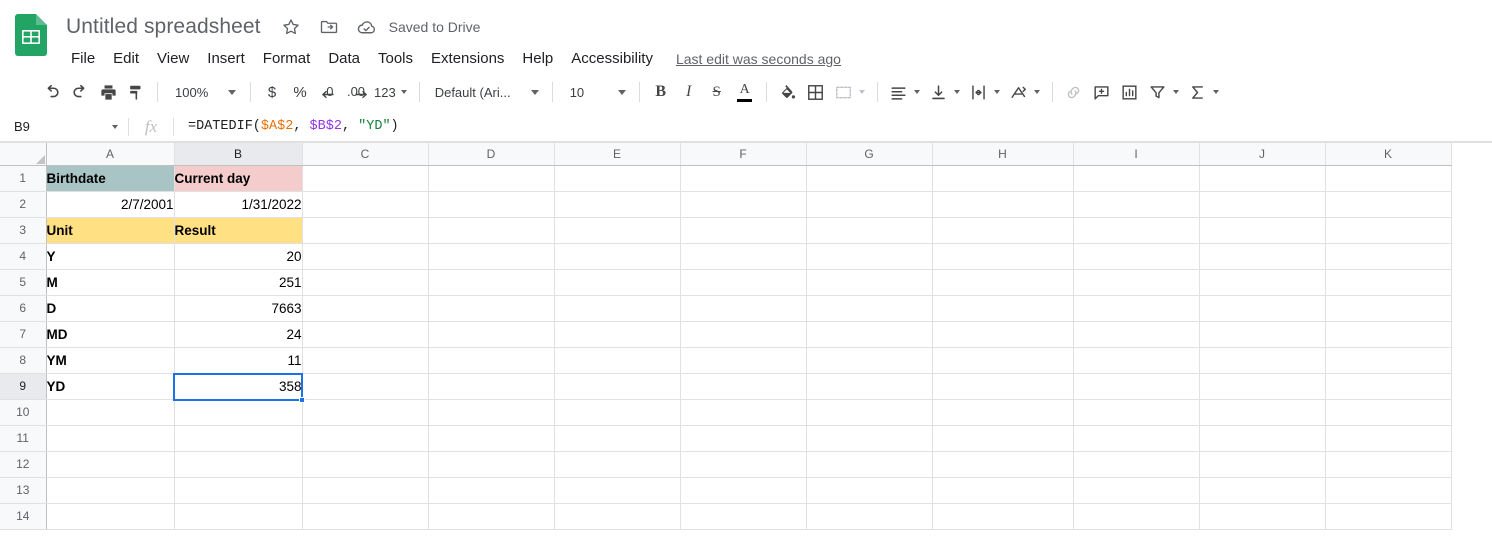  What do you see at coordinates (617, 386) in the screenshot?
I see `cell-E9` at bounding box center [617, 386].